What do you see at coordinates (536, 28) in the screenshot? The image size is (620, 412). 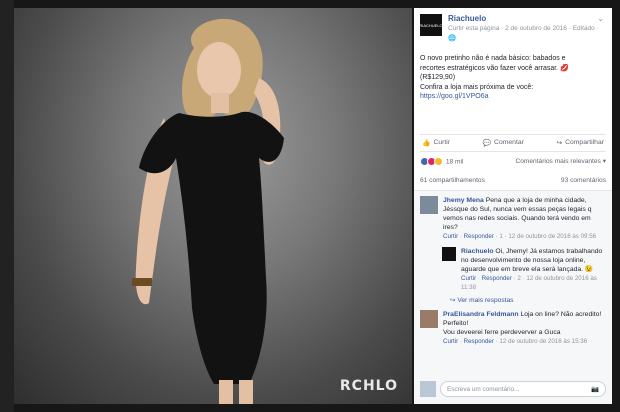 I see `post-date: 2 de outubro de 2016` at bounding box center [536, 28].